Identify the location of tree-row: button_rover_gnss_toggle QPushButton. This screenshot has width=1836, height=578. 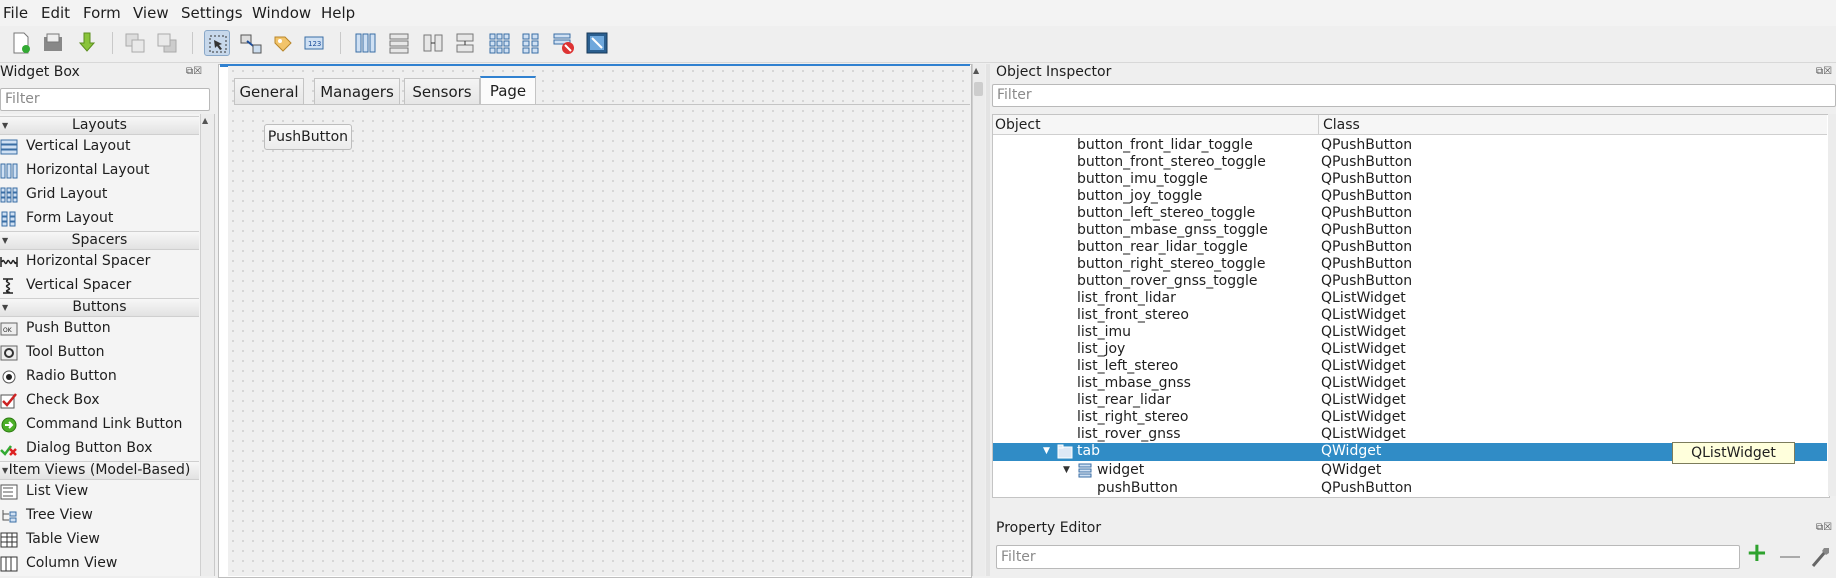
(1410, 281).